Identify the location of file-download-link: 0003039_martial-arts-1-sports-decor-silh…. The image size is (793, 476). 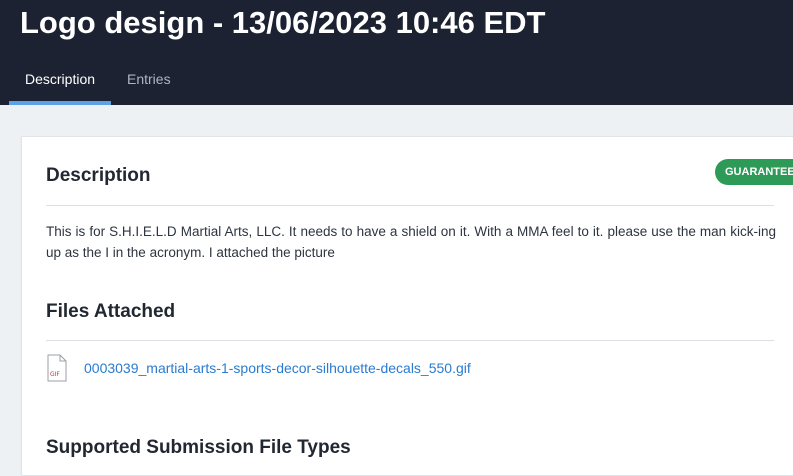
(277, 368).